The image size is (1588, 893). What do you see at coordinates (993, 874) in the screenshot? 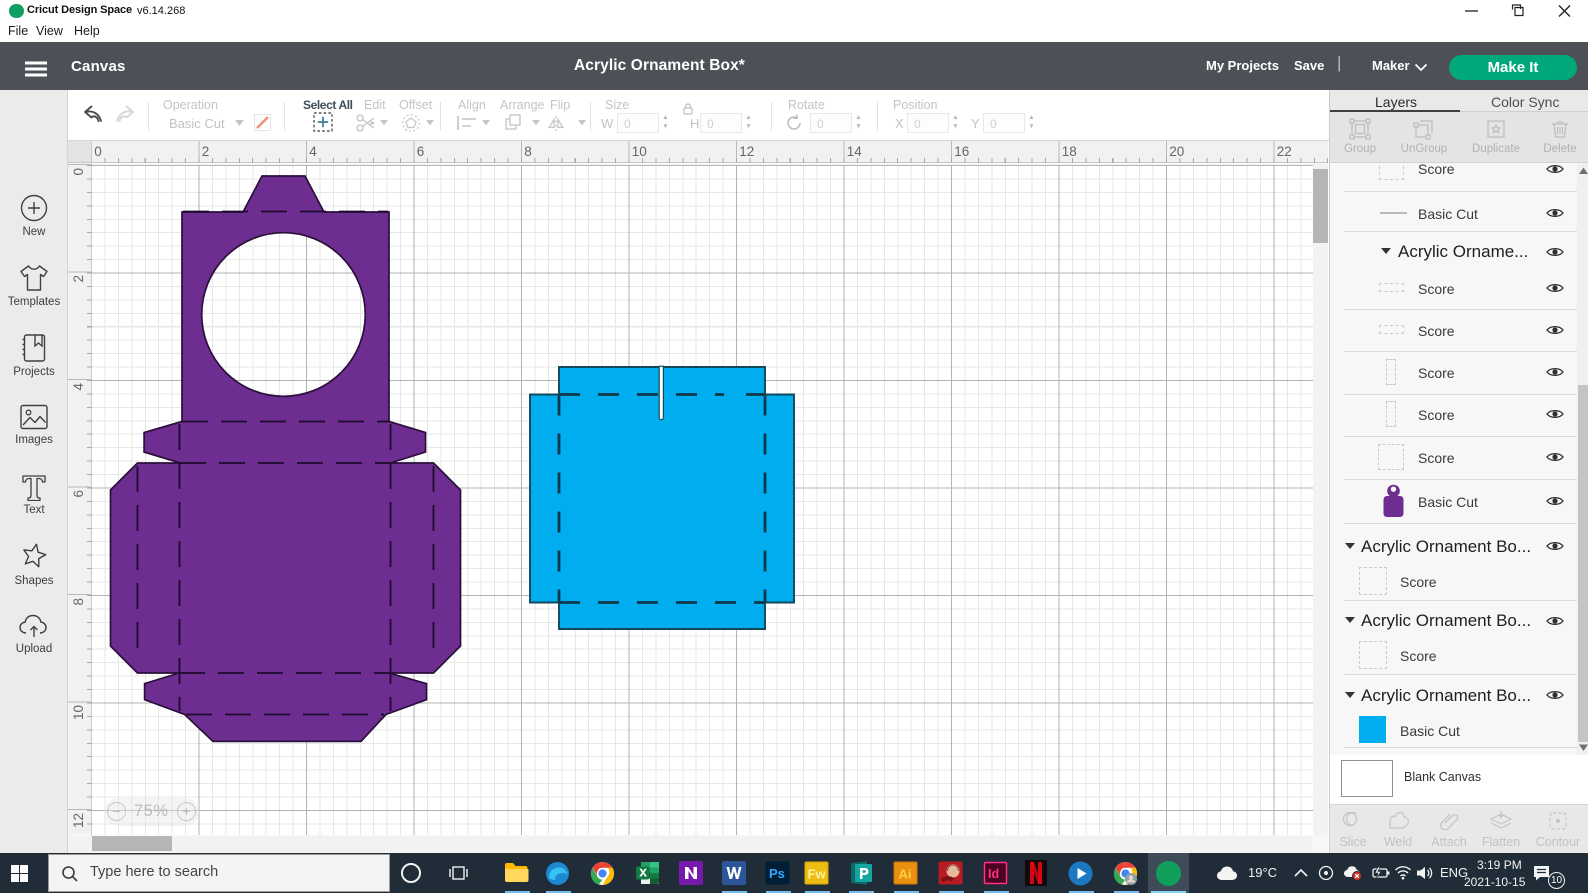
I see `svg-text: Id` at bounding box center [993, 874].